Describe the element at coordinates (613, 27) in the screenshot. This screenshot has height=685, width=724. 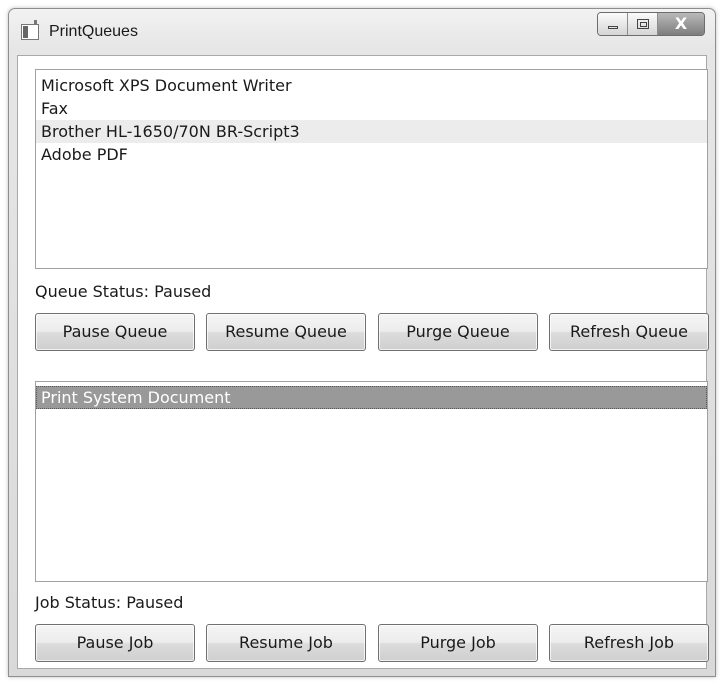
I see `minimize-icon` at that location.